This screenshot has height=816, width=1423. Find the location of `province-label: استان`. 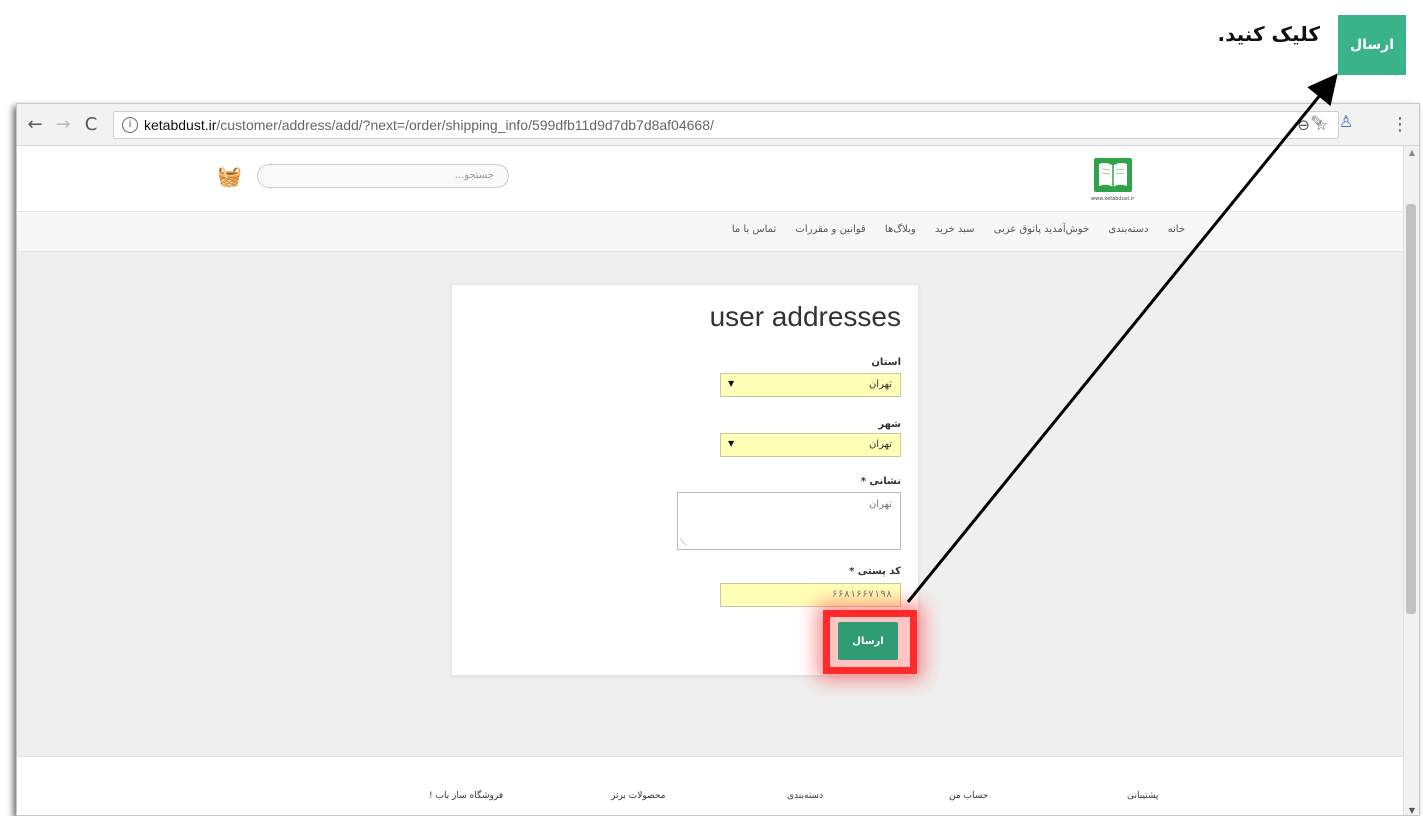

province-label: استان is located at coordinates (886, 362).